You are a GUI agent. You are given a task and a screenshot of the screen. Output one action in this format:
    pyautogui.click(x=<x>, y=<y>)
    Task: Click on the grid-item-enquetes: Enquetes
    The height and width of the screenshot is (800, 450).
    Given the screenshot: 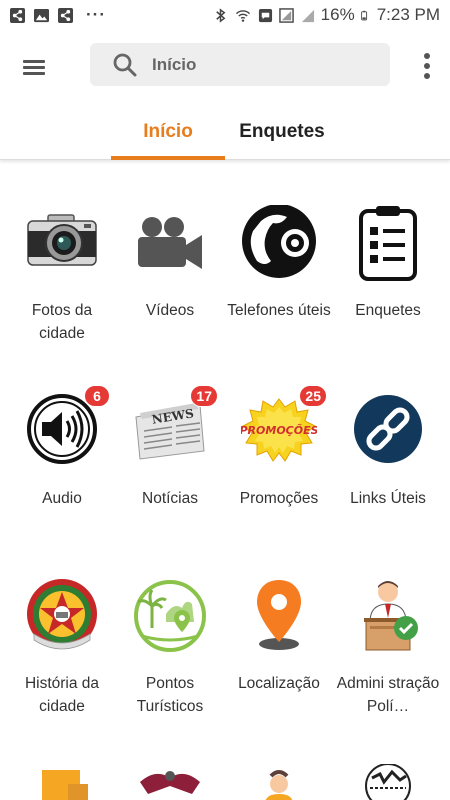 What is the action you would take?
    pyautogui.click(x=388, y=263)
    